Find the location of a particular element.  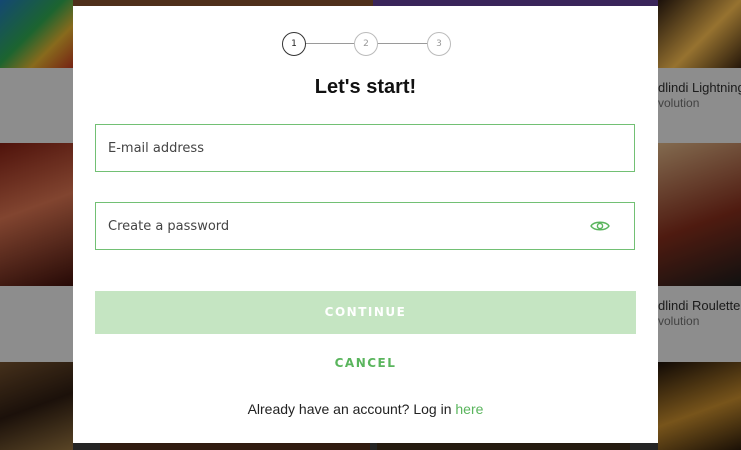

email-field is located at coordinates (365, 148).